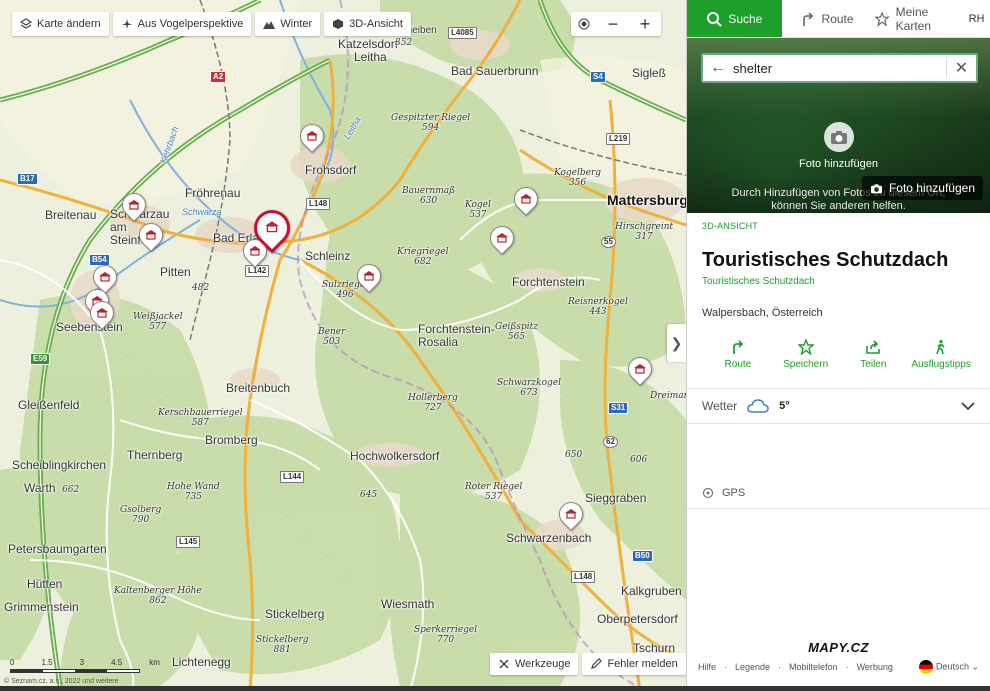  Describe the element at coordinates (49, 405) in the screenshot. I see `place-label: Gleißenfeld` at that location.